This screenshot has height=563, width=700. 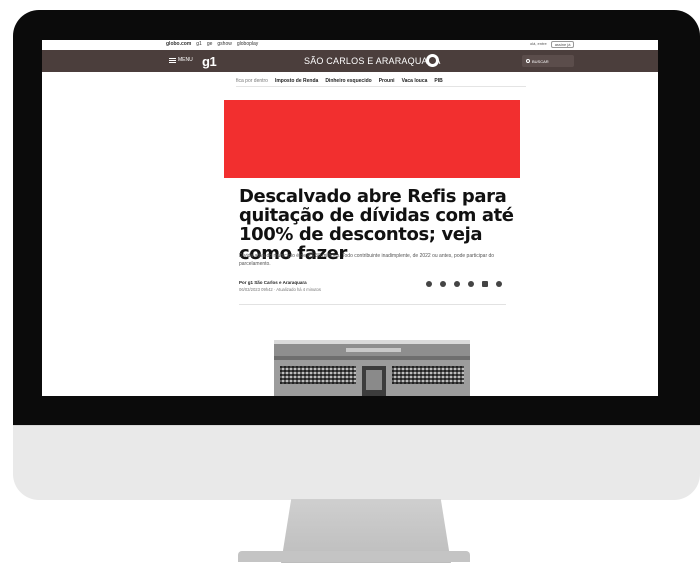 I want to click on link-gshow: gshow, so click(x=224, y=44).